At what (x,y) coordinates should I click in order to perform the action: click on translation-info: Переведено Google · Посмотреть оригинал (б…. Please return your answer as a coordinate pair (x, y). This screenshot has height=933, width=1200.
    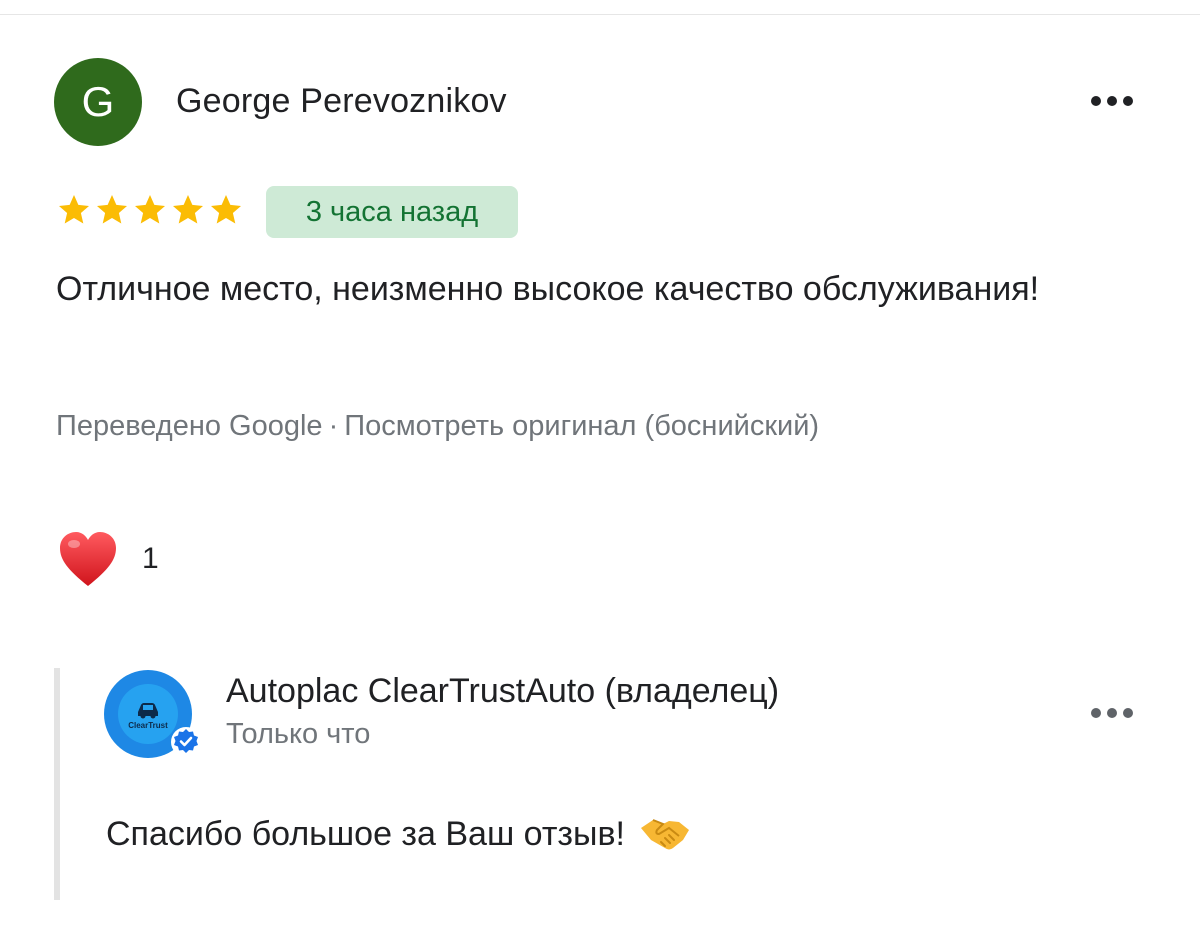
    Looking at the image, I should click on (437, 426).